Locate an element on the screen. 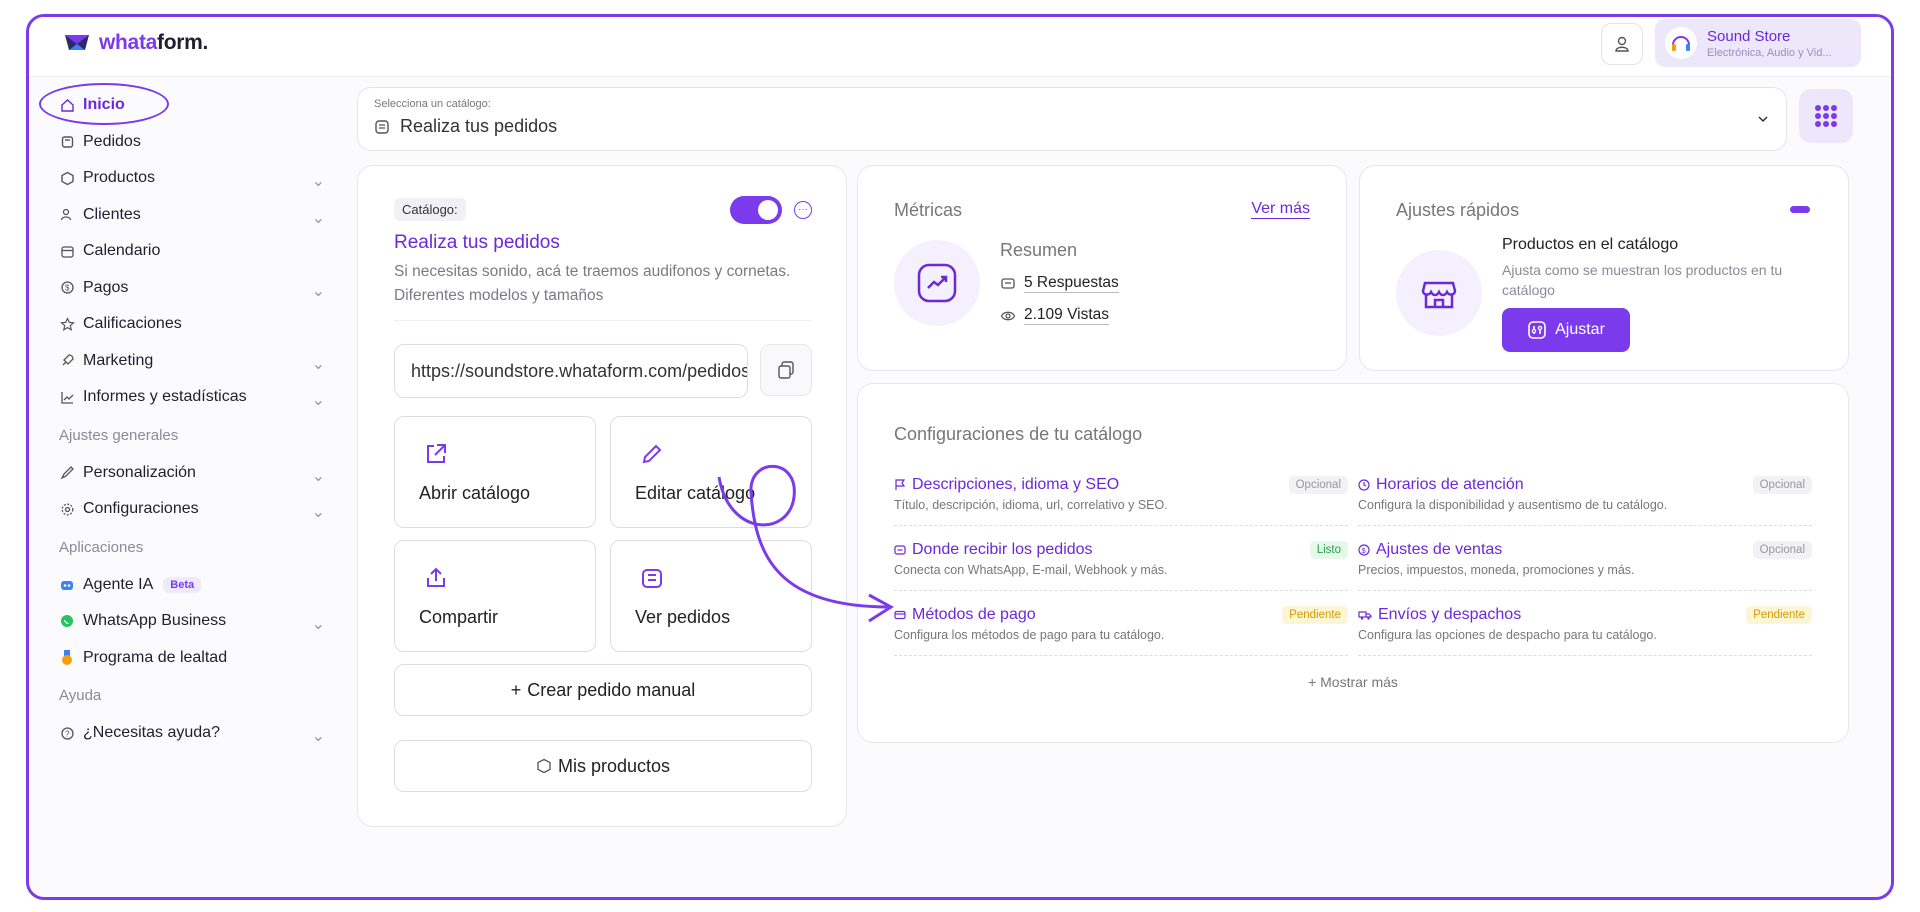  coin-icon: $ is located at coordinates (67, 288).